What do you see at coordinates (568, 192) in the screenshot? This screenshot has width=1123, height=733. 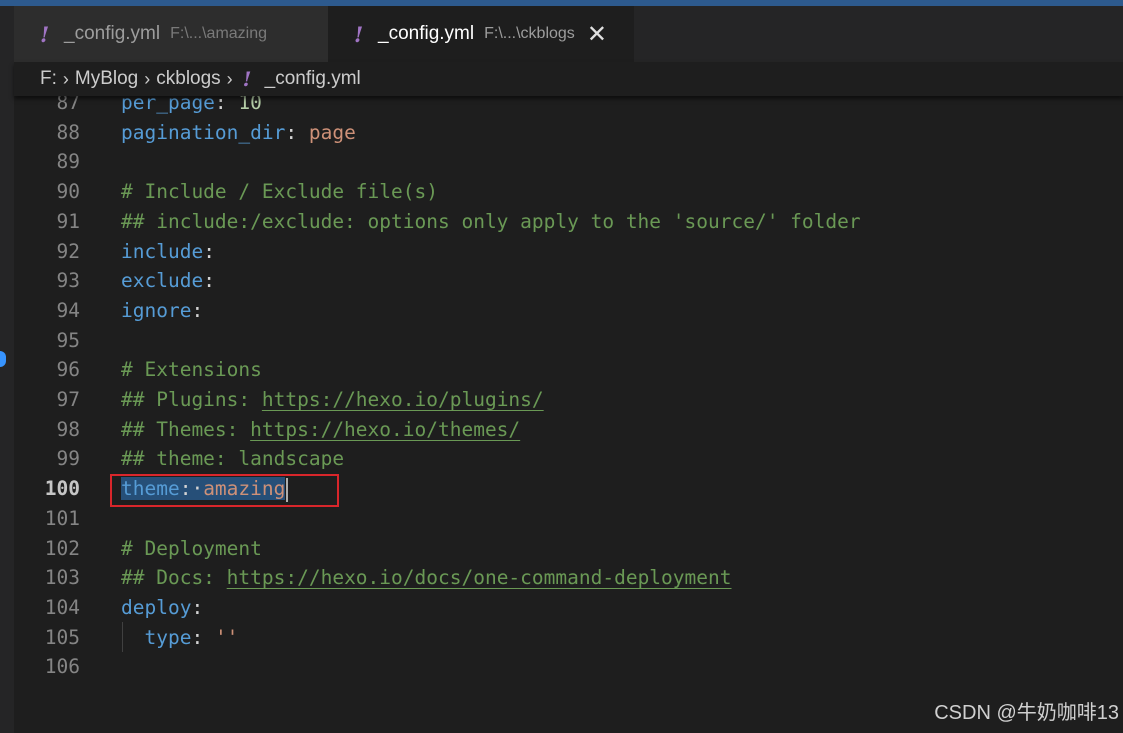 I see `code-line: 90 # Include / Exclude file(s)` at bounding box center [568, 192].